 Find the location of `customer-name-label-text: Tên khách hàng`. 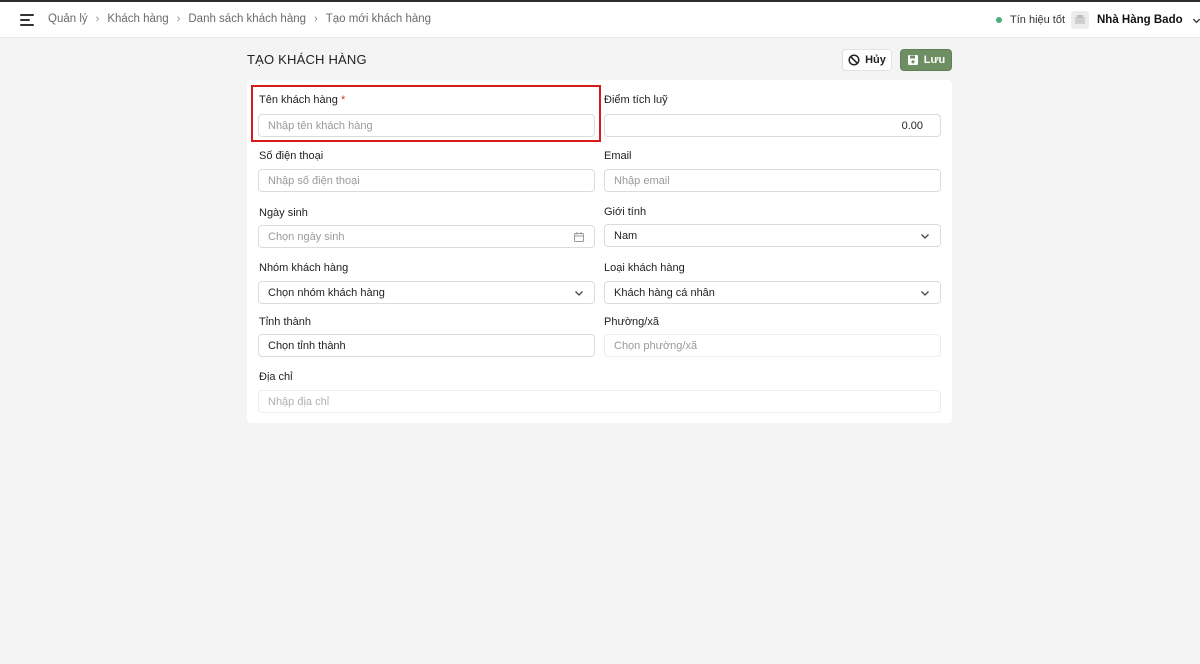

customer-name-label-text: Tên khách hàng is located at coordinates (298, 100).